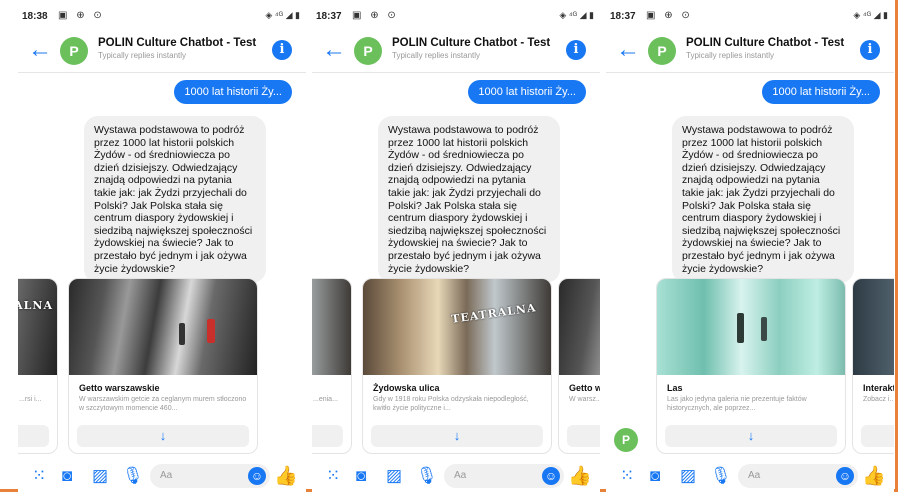 This screenshot has height=498, width=906. I want to click on carousel-card: TEATRALNA ...rsi i... ↓, so click(38, 366).